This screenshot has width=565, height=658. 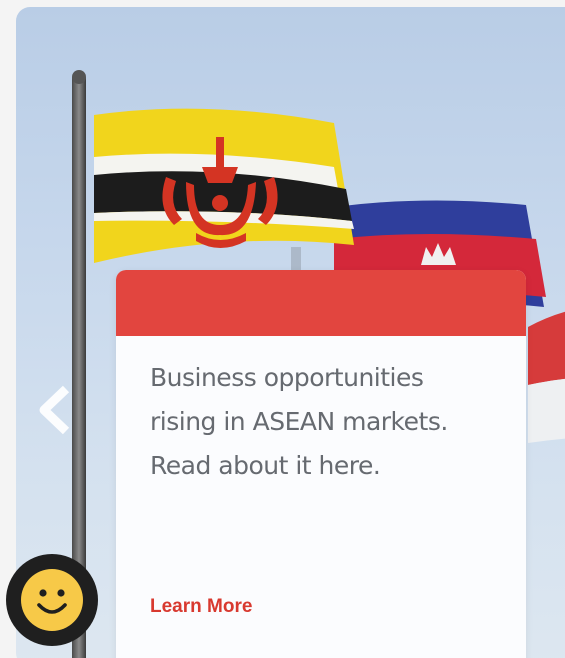 What do you see at coordinates (287, 377) in the screenshot?
I see `promo-text-line: Business opportunities` at bounding box center [287, 377].